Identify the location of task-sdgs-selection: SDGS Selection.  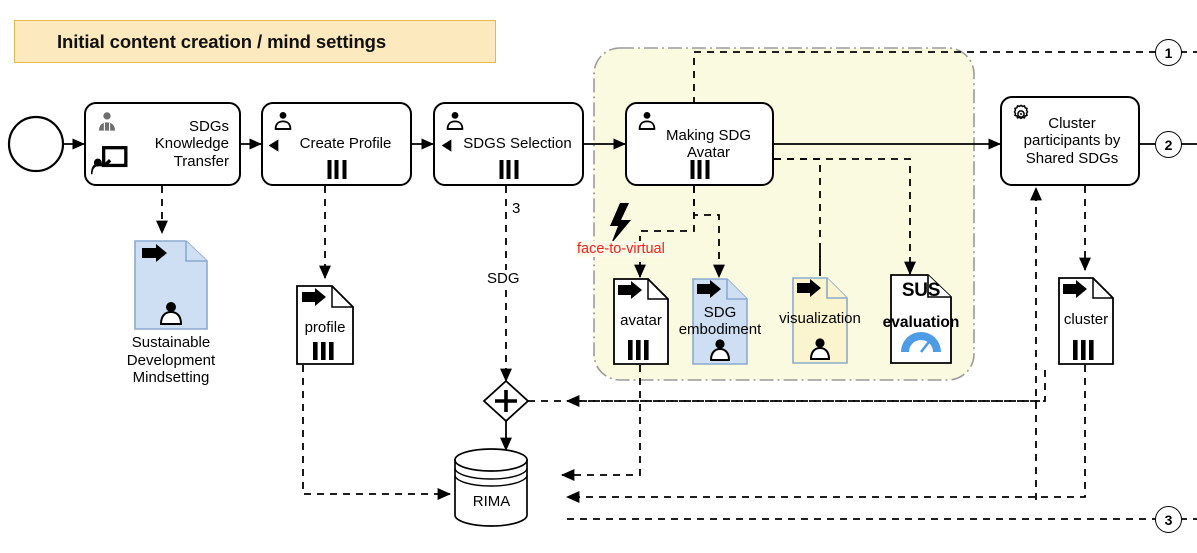
(508, 144).